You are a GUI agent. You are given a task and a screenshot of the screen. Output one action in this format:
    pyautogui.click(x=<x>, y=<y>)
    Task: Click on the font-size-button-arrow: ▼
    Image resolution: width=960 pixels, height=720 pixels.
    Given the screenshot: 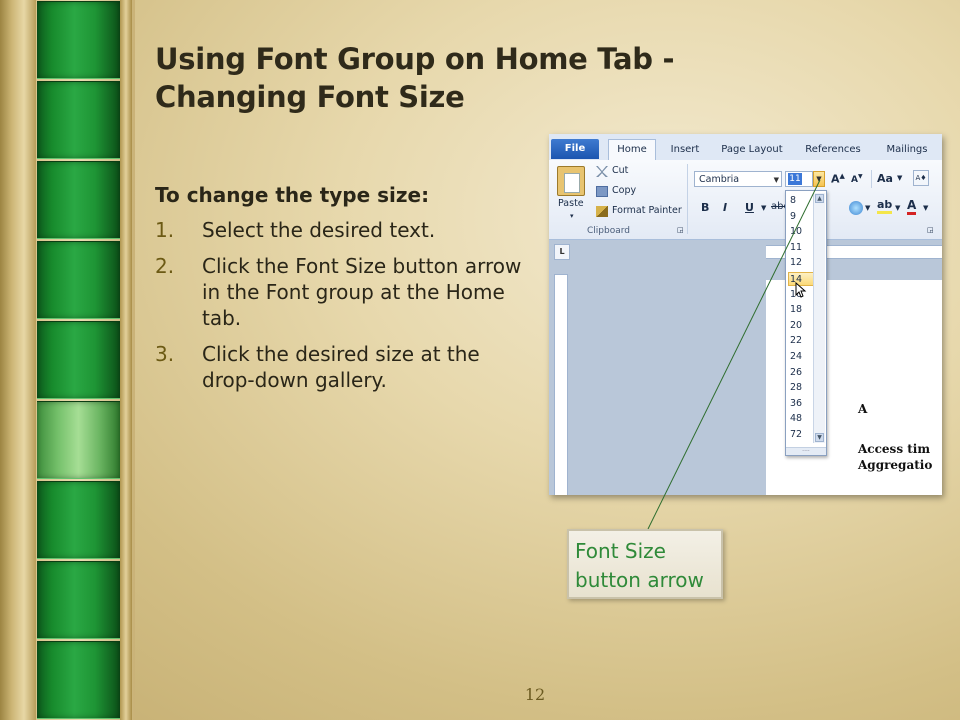 What is the action you would take?
    pyautogui.click(x=819, y=179)
    